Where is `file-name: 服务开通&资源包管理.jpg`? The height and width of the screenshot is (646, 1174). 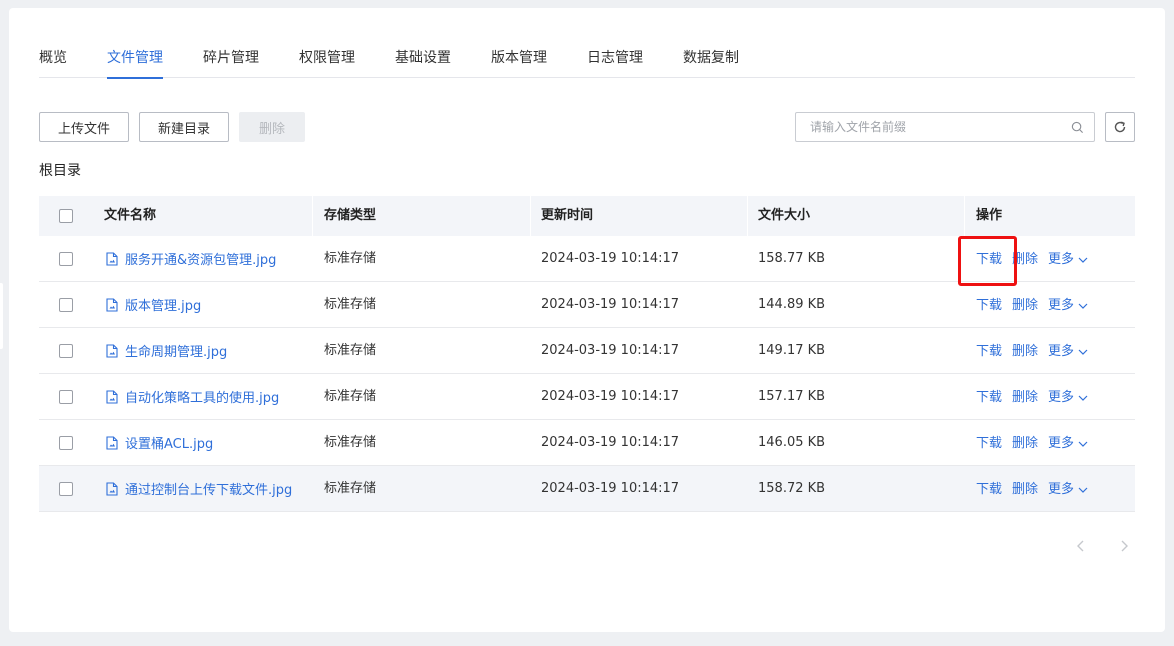
file-name: 服务开通&资源包管理.jpg is located at coordinates (201, 260).